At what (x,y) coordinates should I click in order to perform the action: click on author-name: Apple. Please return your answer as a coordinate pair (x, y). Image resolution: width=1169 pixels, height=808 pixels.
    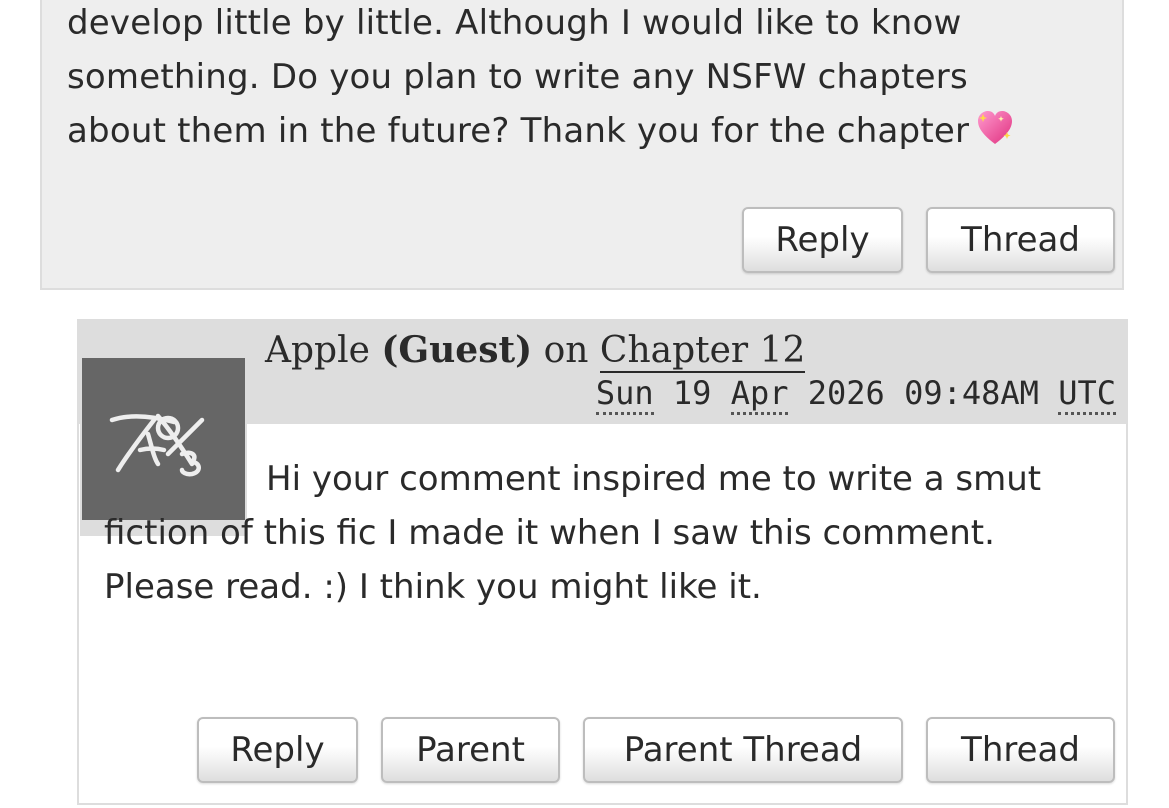
    Looking at the image, I should click on (317, 350).